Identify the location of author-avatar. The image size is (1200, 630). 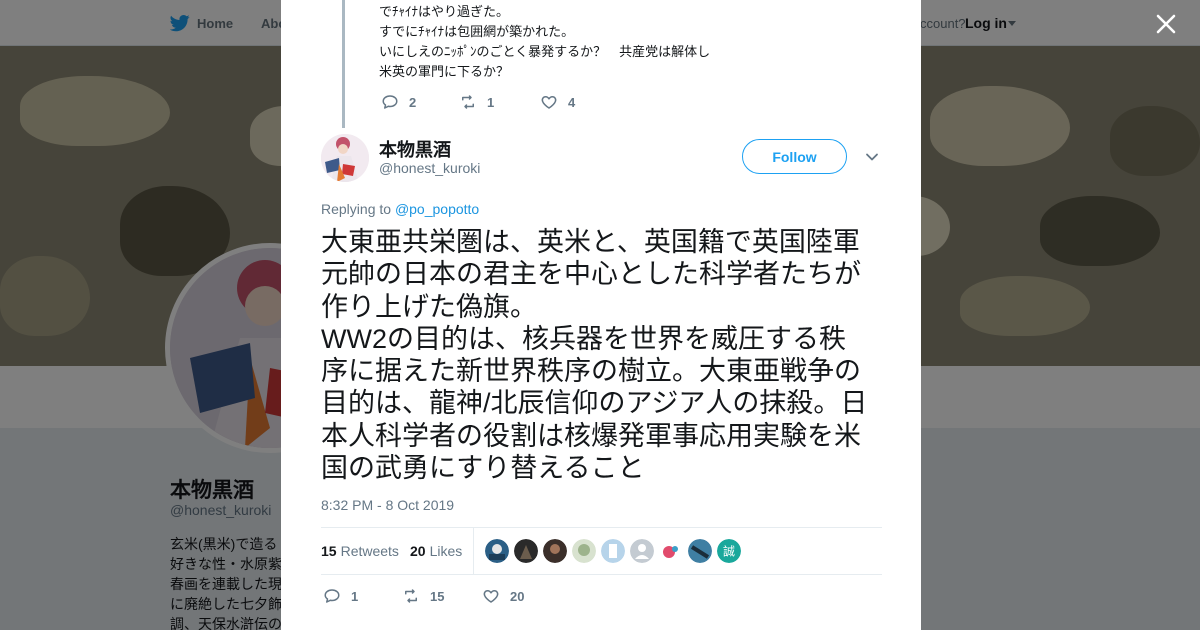
(345, 158).